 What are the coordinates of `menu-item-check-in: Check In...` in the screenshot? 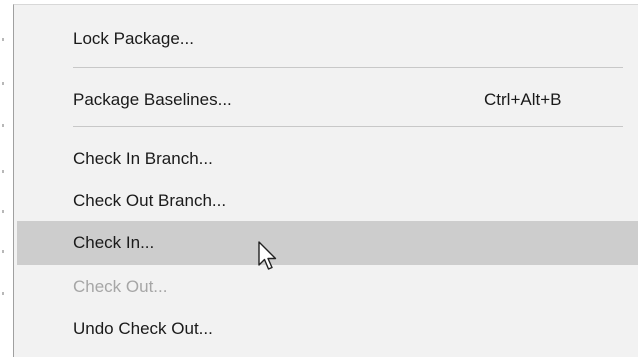 It's located at (327, 243).